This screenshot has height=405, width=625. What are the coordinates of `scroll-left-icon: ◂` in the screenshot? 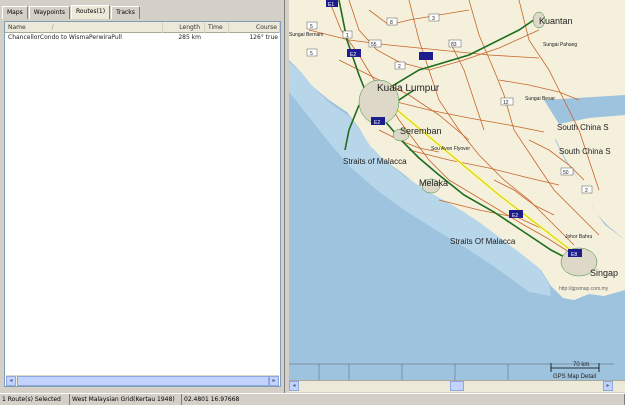 It's located at (11, 381).